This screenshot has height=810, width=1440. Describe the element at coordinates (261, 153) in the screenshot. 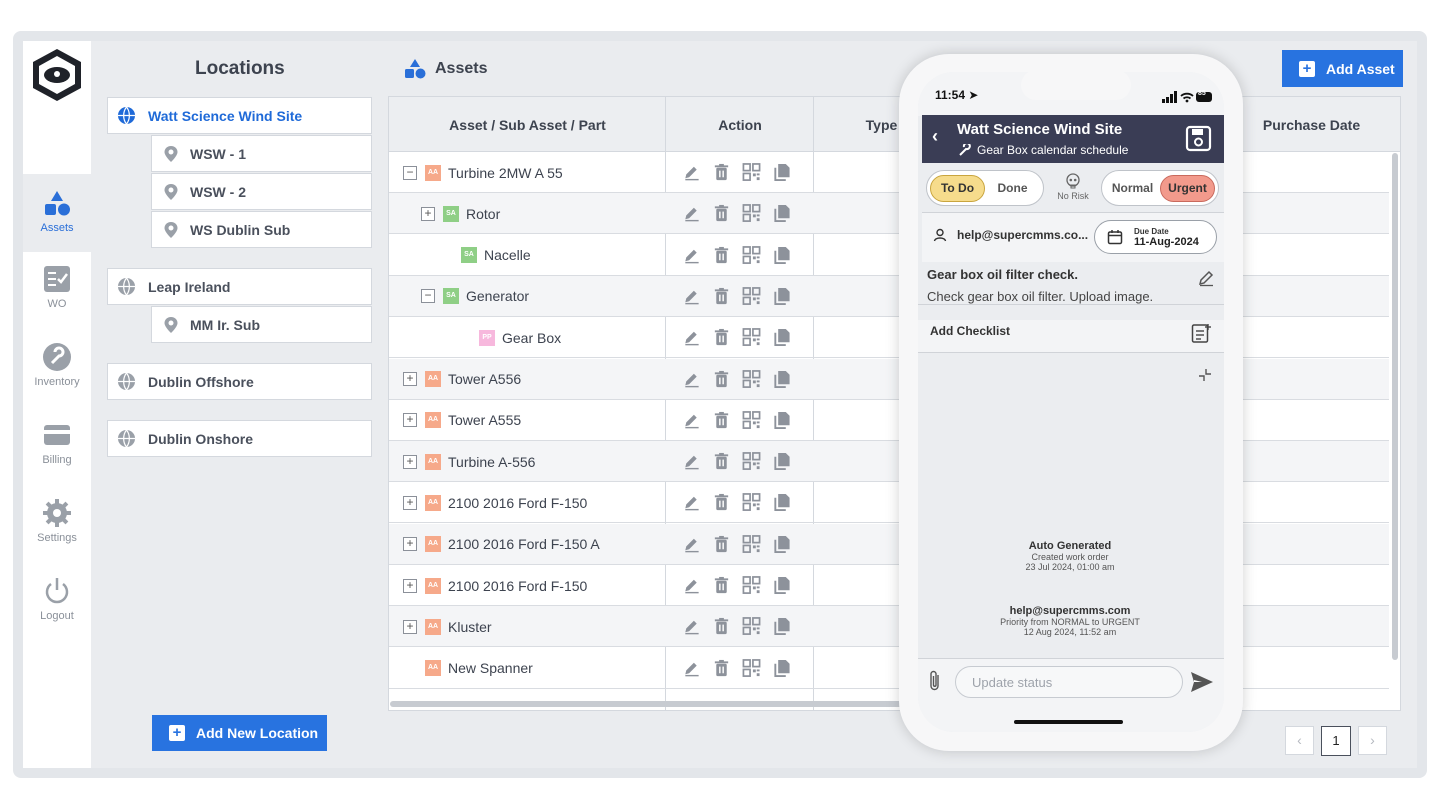

I see `sublocation-wsw-1: WSW - 1` at that location.